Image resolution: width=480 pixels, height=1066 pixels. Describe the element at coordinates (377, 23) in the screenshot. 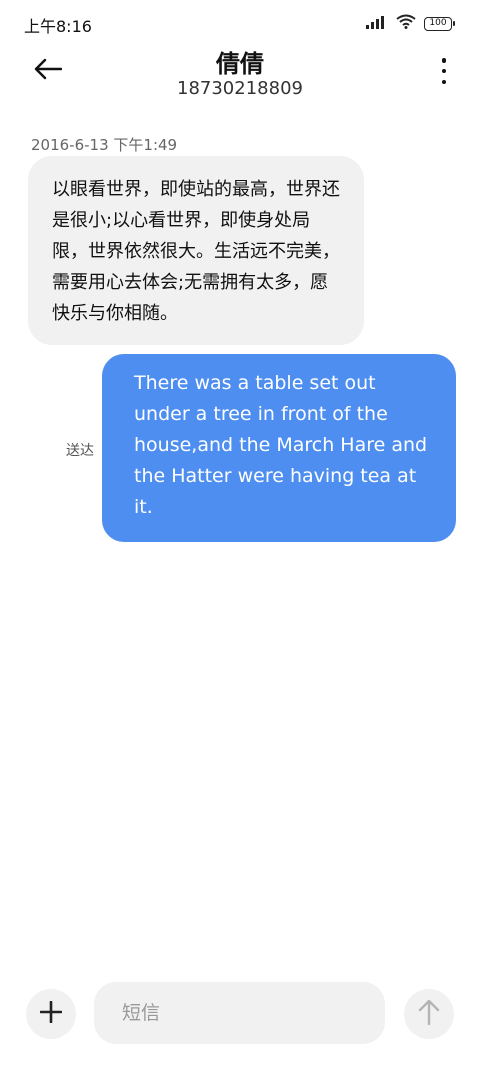

I see `signal-icon` at that location.